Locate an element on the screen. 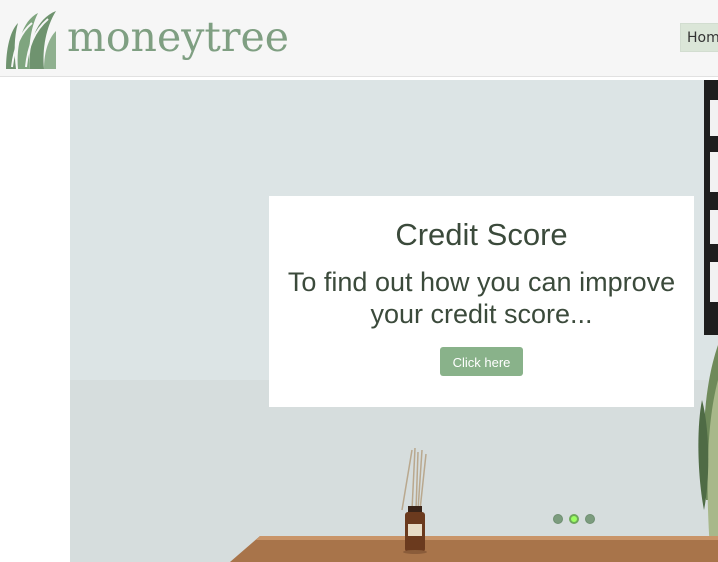  slider-indicators is located at coordinates (574, 519).